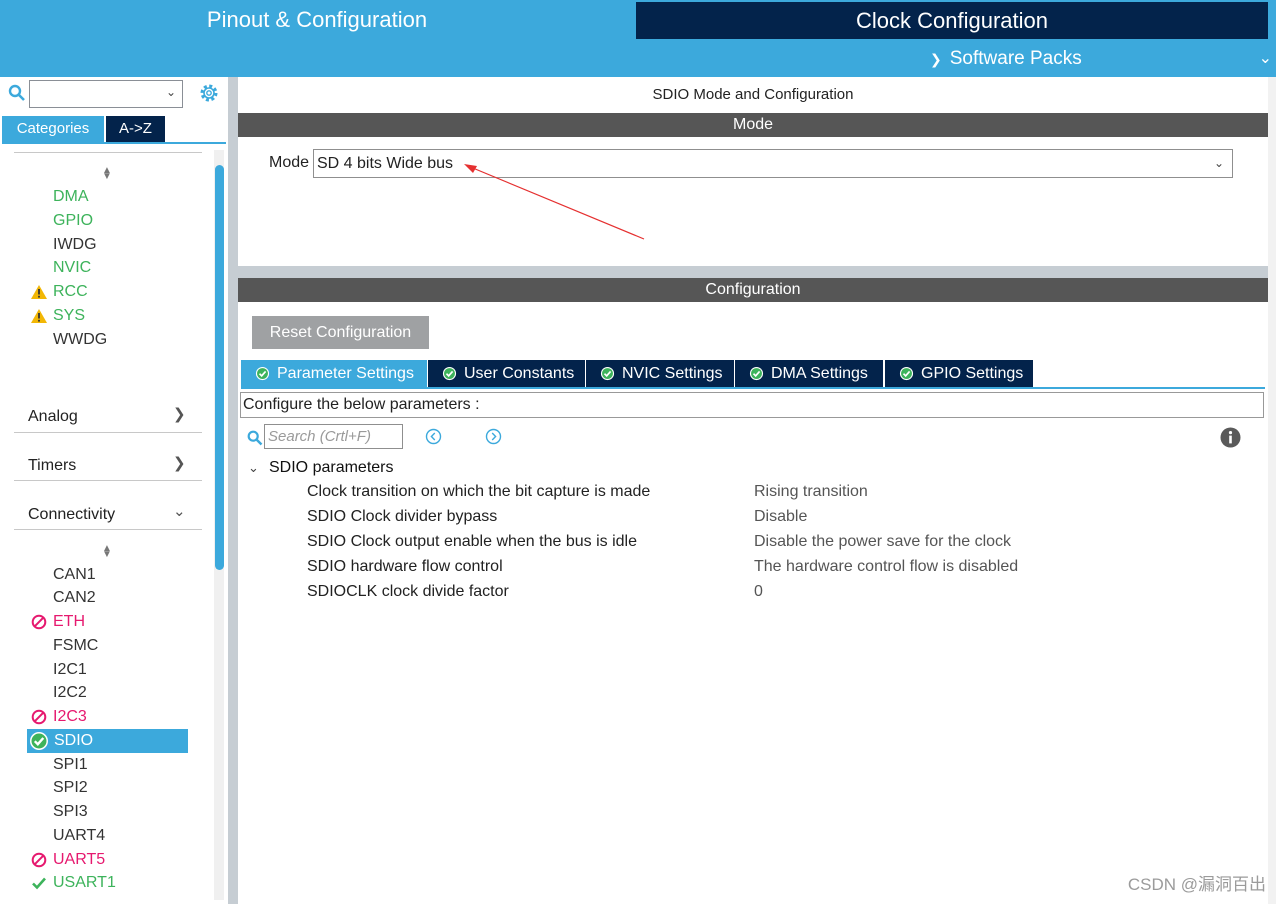 This screenshot has height=904, width=1276. What do you see at coordinates (70, 788) in the screenshot?
I see `sidebar-item-spi2: SPI2` at bounding box center [70, 788].